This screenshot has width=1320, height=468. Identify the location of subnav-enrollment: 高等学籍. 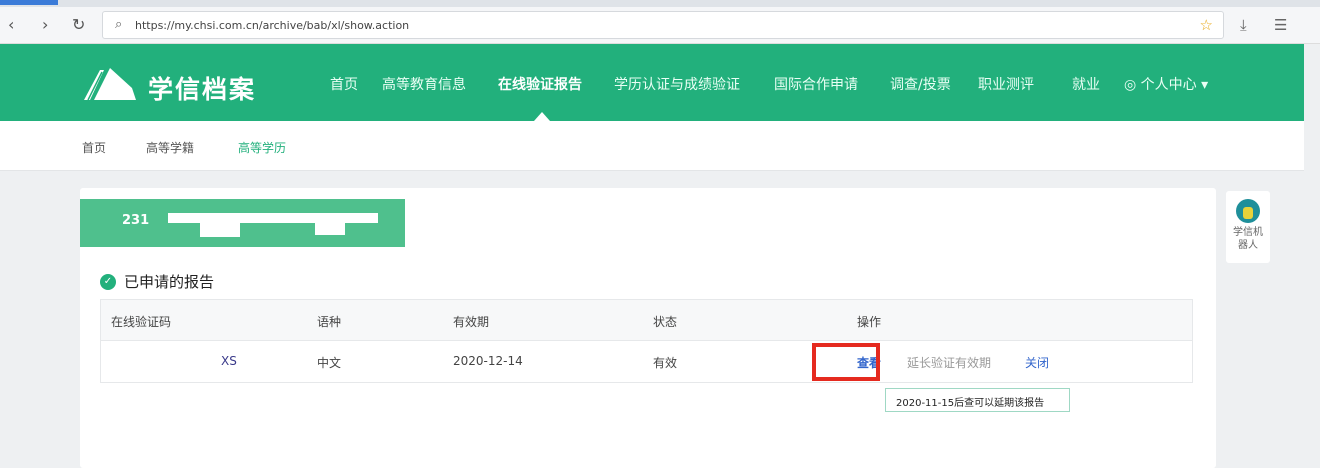
(170, 147).